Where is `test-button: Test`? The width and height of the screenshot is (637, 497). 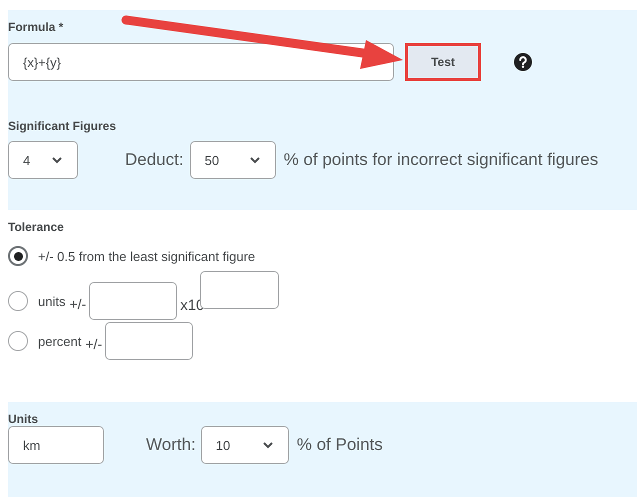
test-button: Test is located at coordinates (443, 62).